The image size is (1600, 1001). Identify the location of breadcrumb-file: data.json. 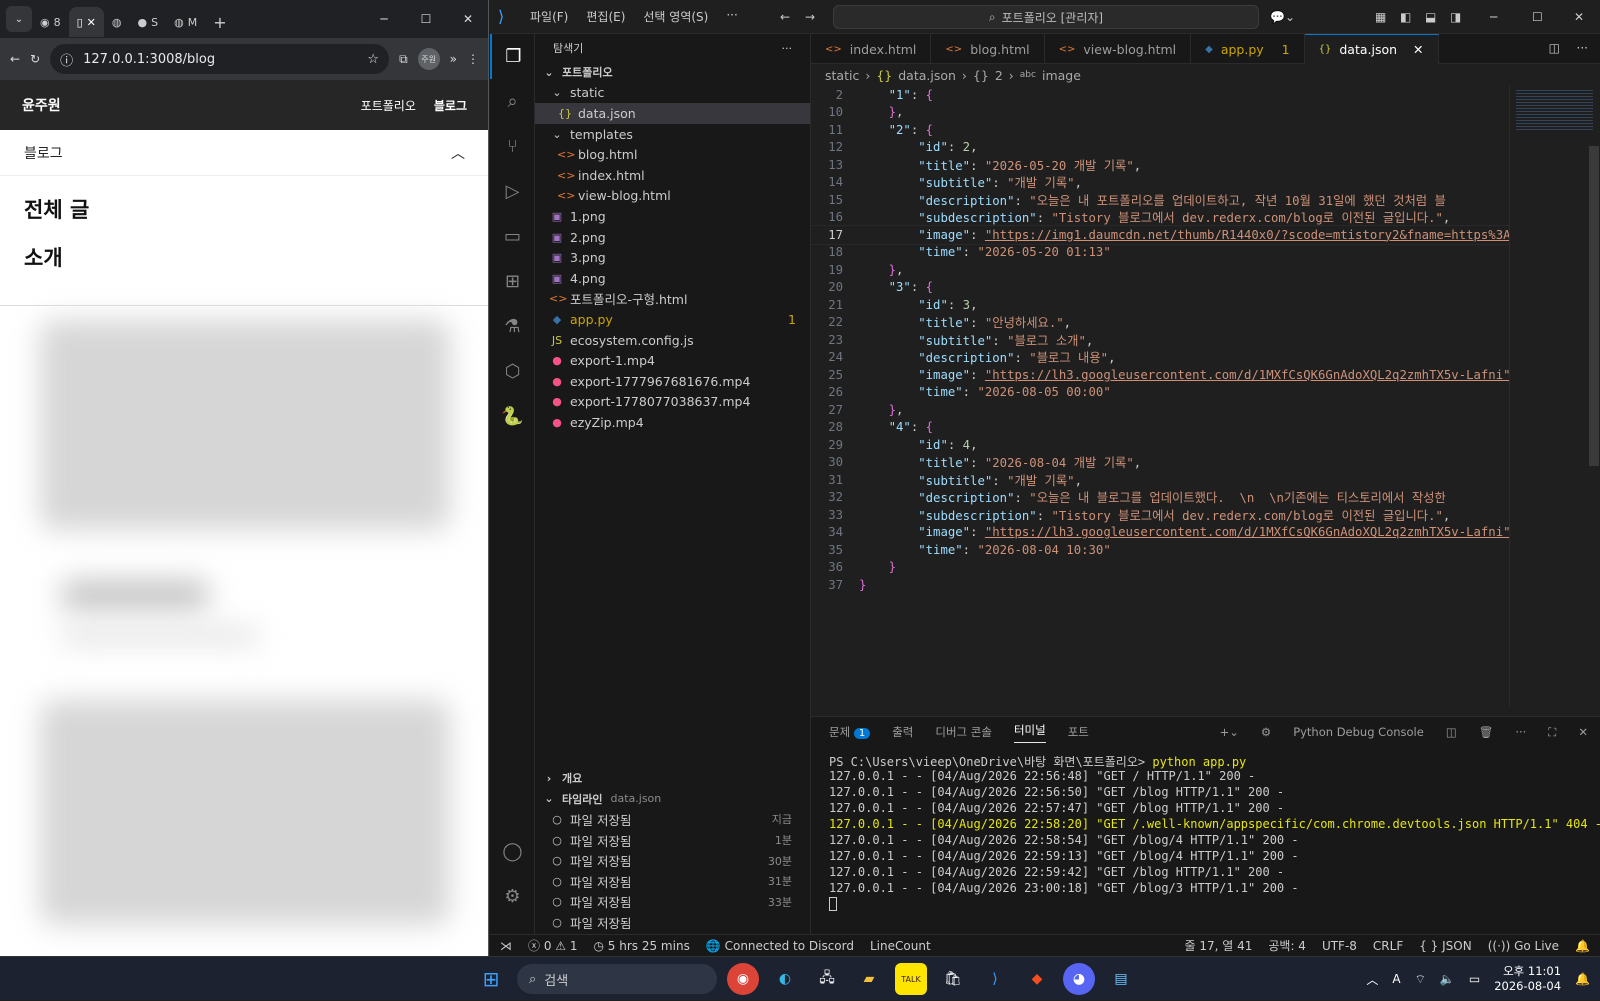
(927, 75).